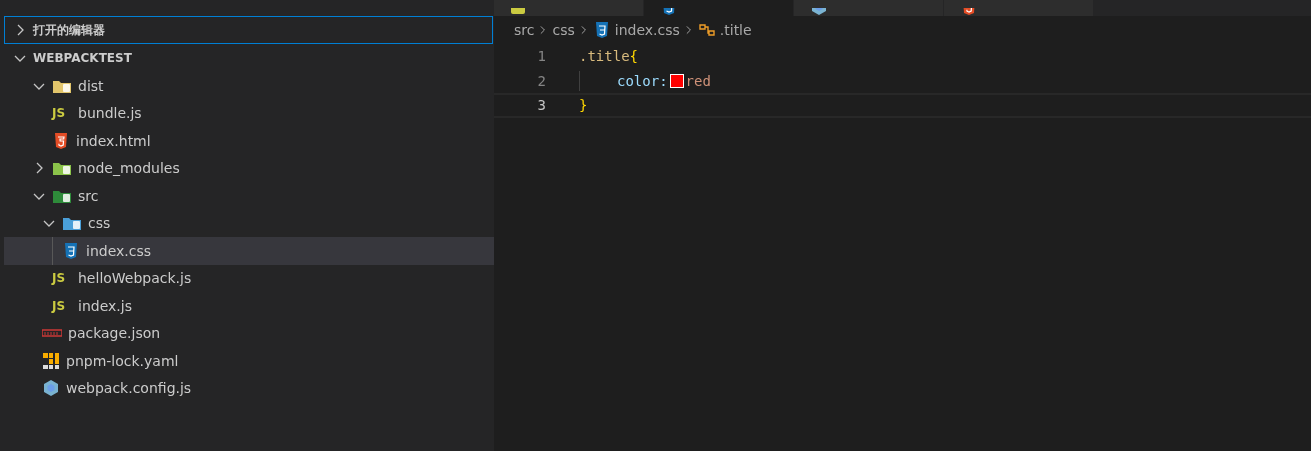  Describe the element at coordinates (642, 80) in the screenshot. I see `code-token: color:` at that location.